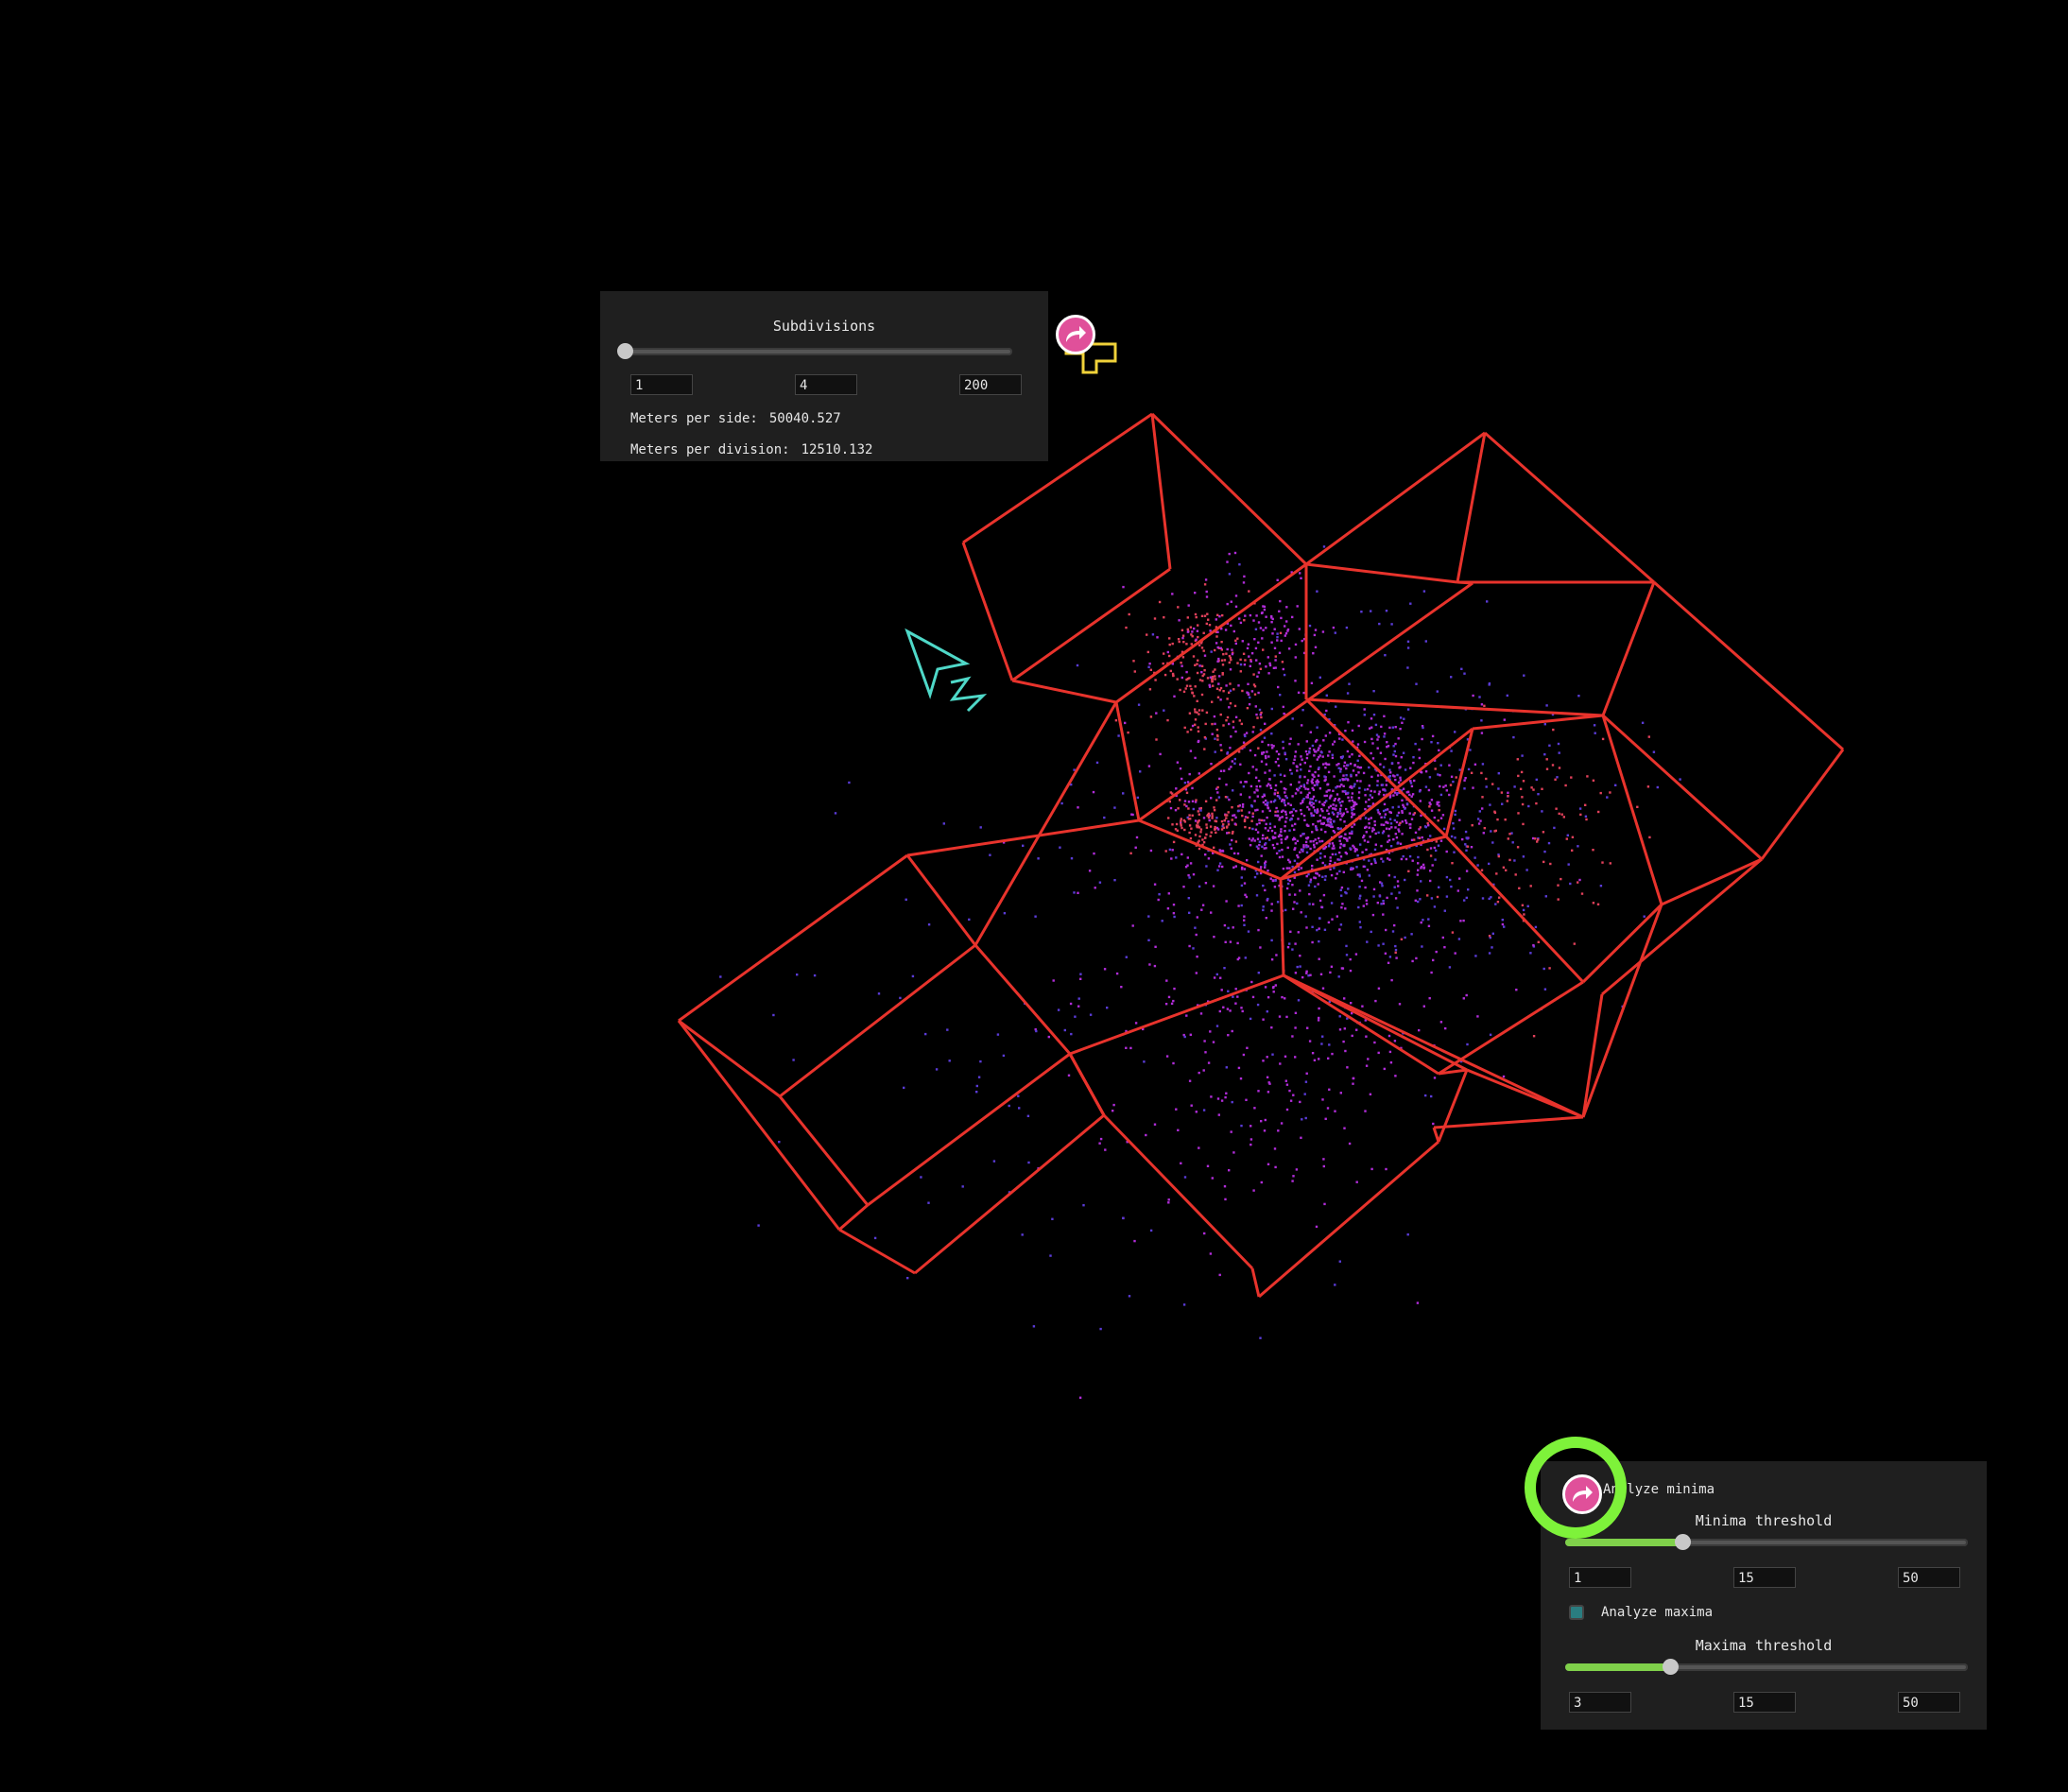  I want to click on maxima-threshold-slider, so click(1766, 1667).